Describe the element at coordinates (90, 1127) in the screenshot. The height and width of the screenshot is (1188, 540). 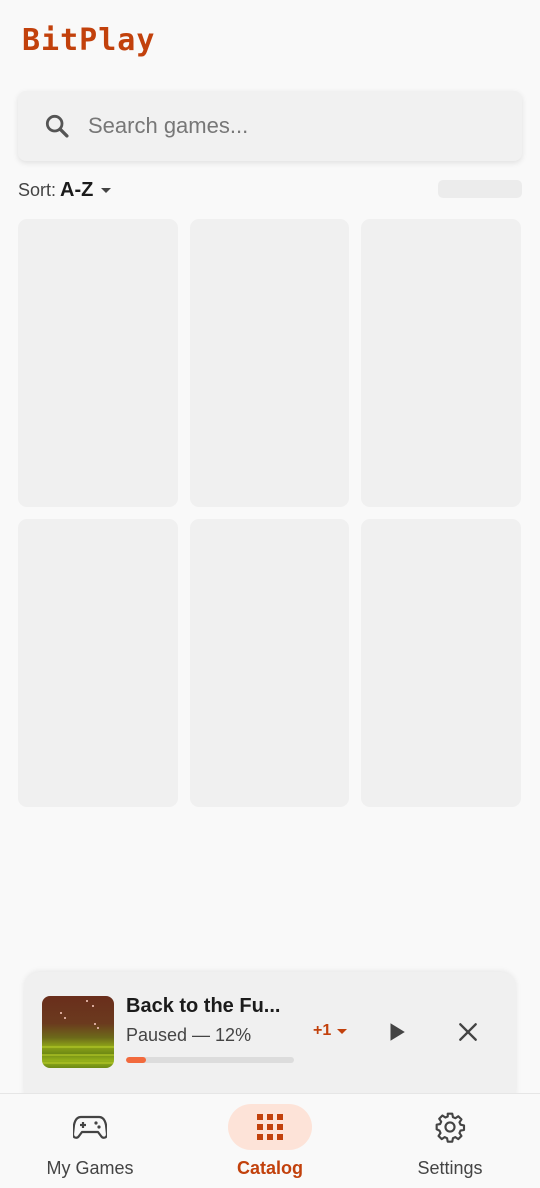
I see `gamepad-icon` at that location.